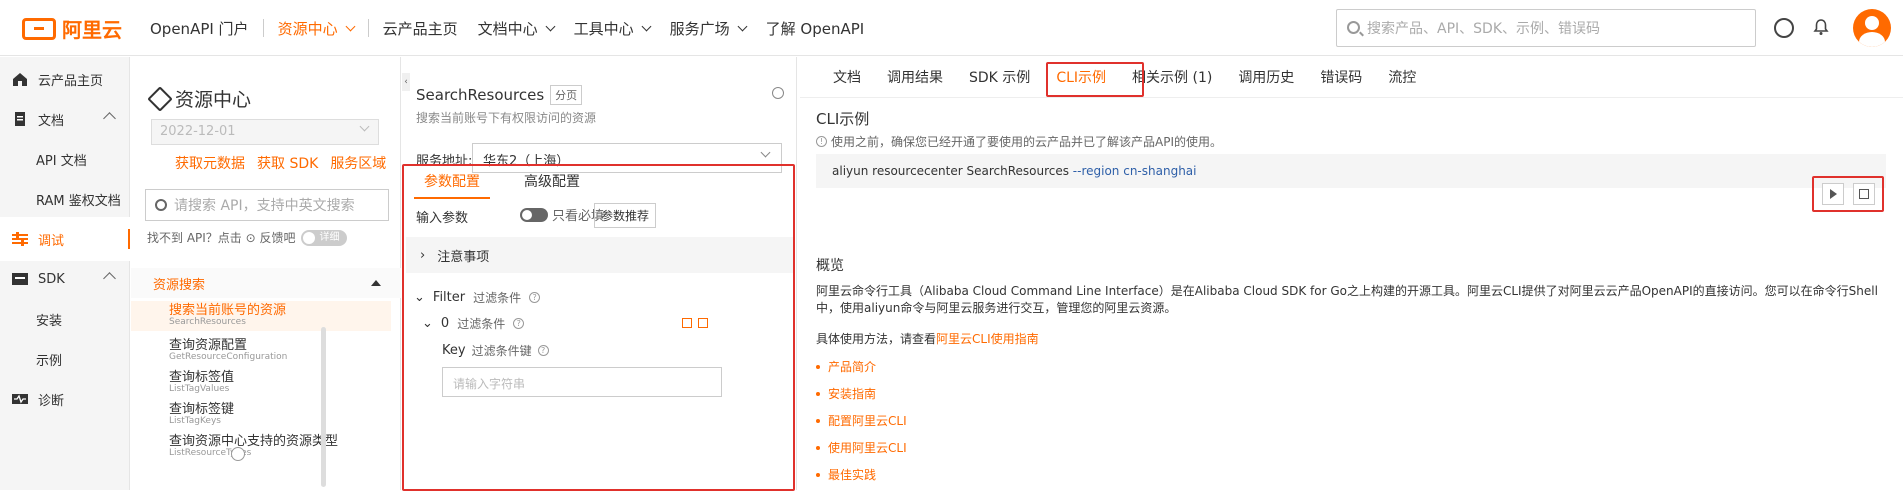 The height and width of the screenshot is (491, 1903). I want to click on params-tabs: 参数配置 高级配置, so click(502, 182).